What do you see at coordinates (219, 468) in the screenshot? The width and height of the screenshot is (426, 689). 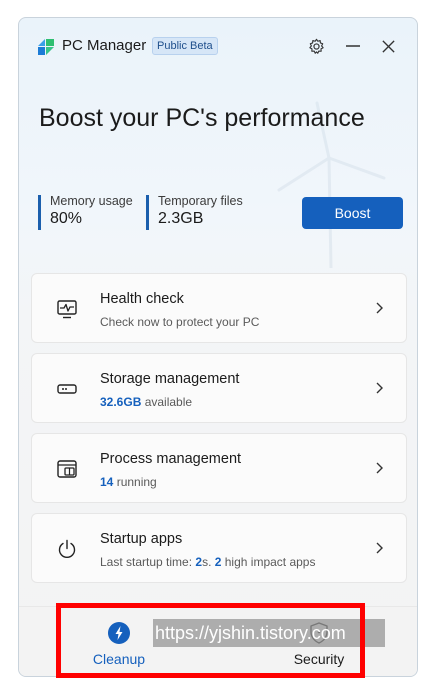 I see `process-management-card: Process management 14 running` at bounding box center [219, 468].